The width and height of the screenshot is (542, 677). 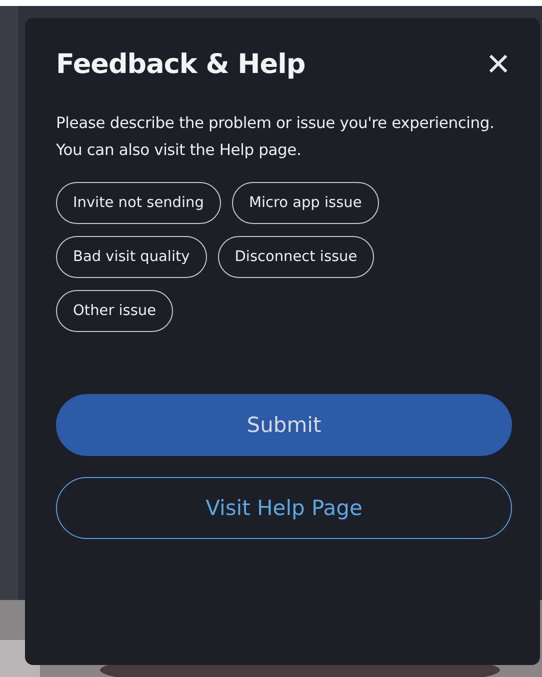 What do you see at coordinates (498, 64) in the screenshot?
I see `close-button: ×` at bounding box center [498, 64].